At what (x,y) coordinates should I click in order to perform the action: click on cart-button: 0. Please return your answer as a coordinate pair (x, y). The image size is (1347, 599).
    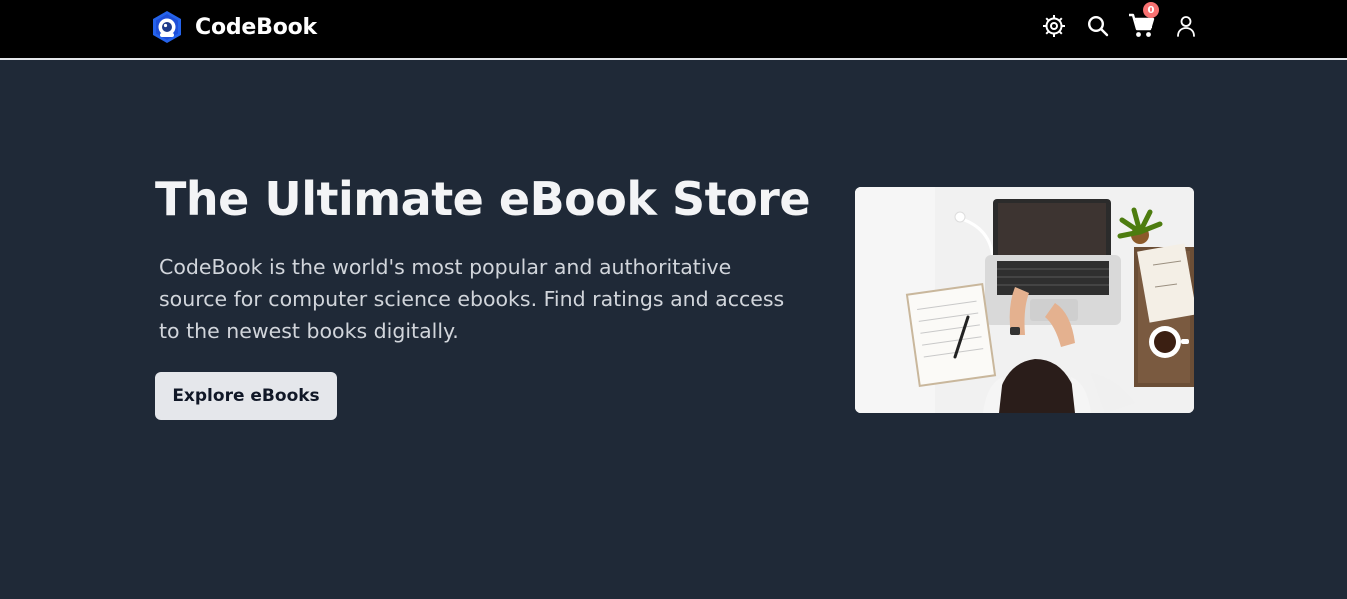
    Looking at the image, I should click on (1143, 21).